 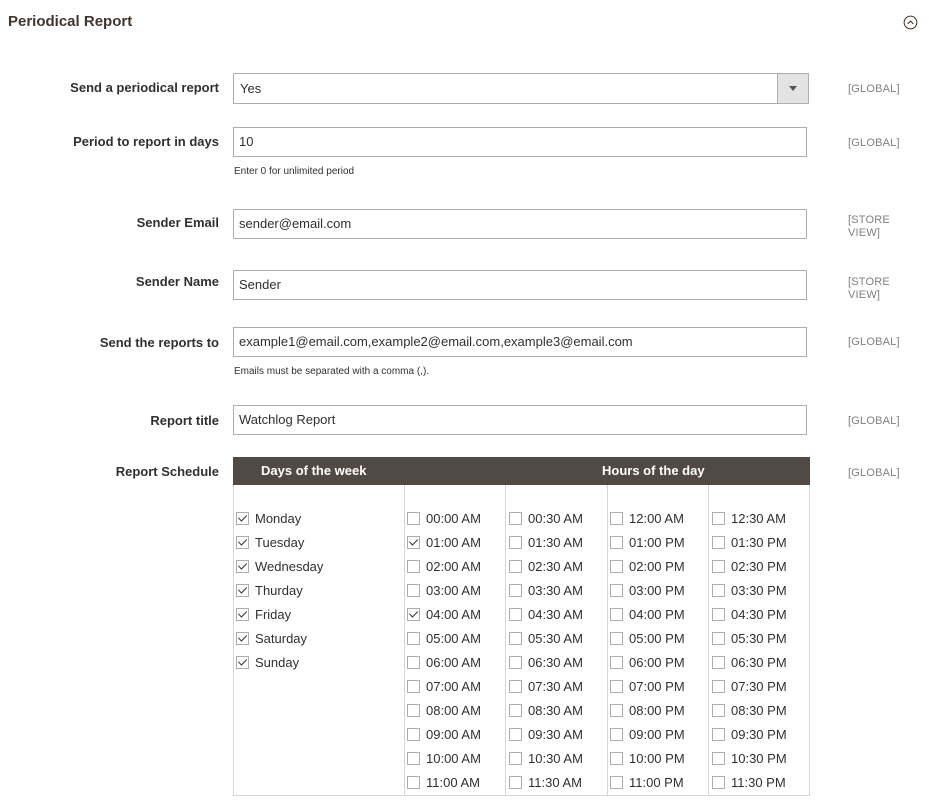 What do you see at coordinates (546, 638) in the screenshot?
I see `hour-checkbox: 05:30 AM` at bounding box center [546, 638].